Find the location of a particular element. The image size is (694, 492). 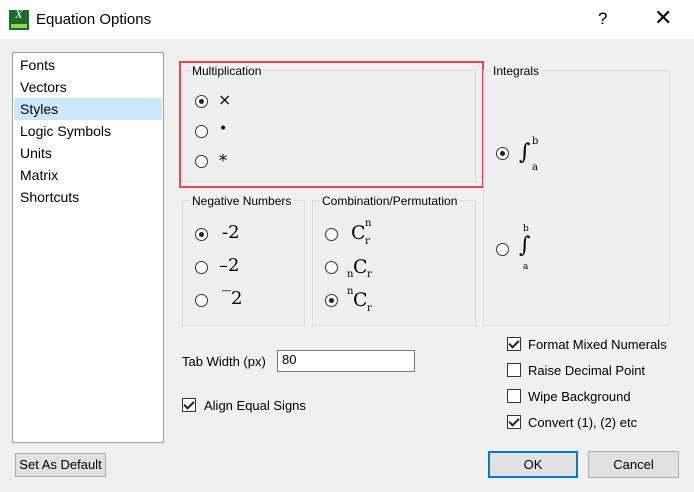

integrals-radio-over-under-limits is located at coordinates (502, 249).